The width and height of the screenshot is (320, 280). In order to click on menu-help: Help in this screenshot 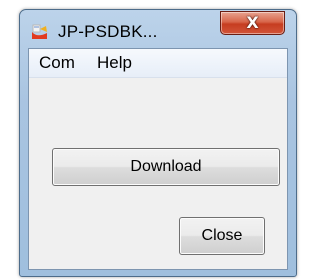, I will do `click(114, 63)`.